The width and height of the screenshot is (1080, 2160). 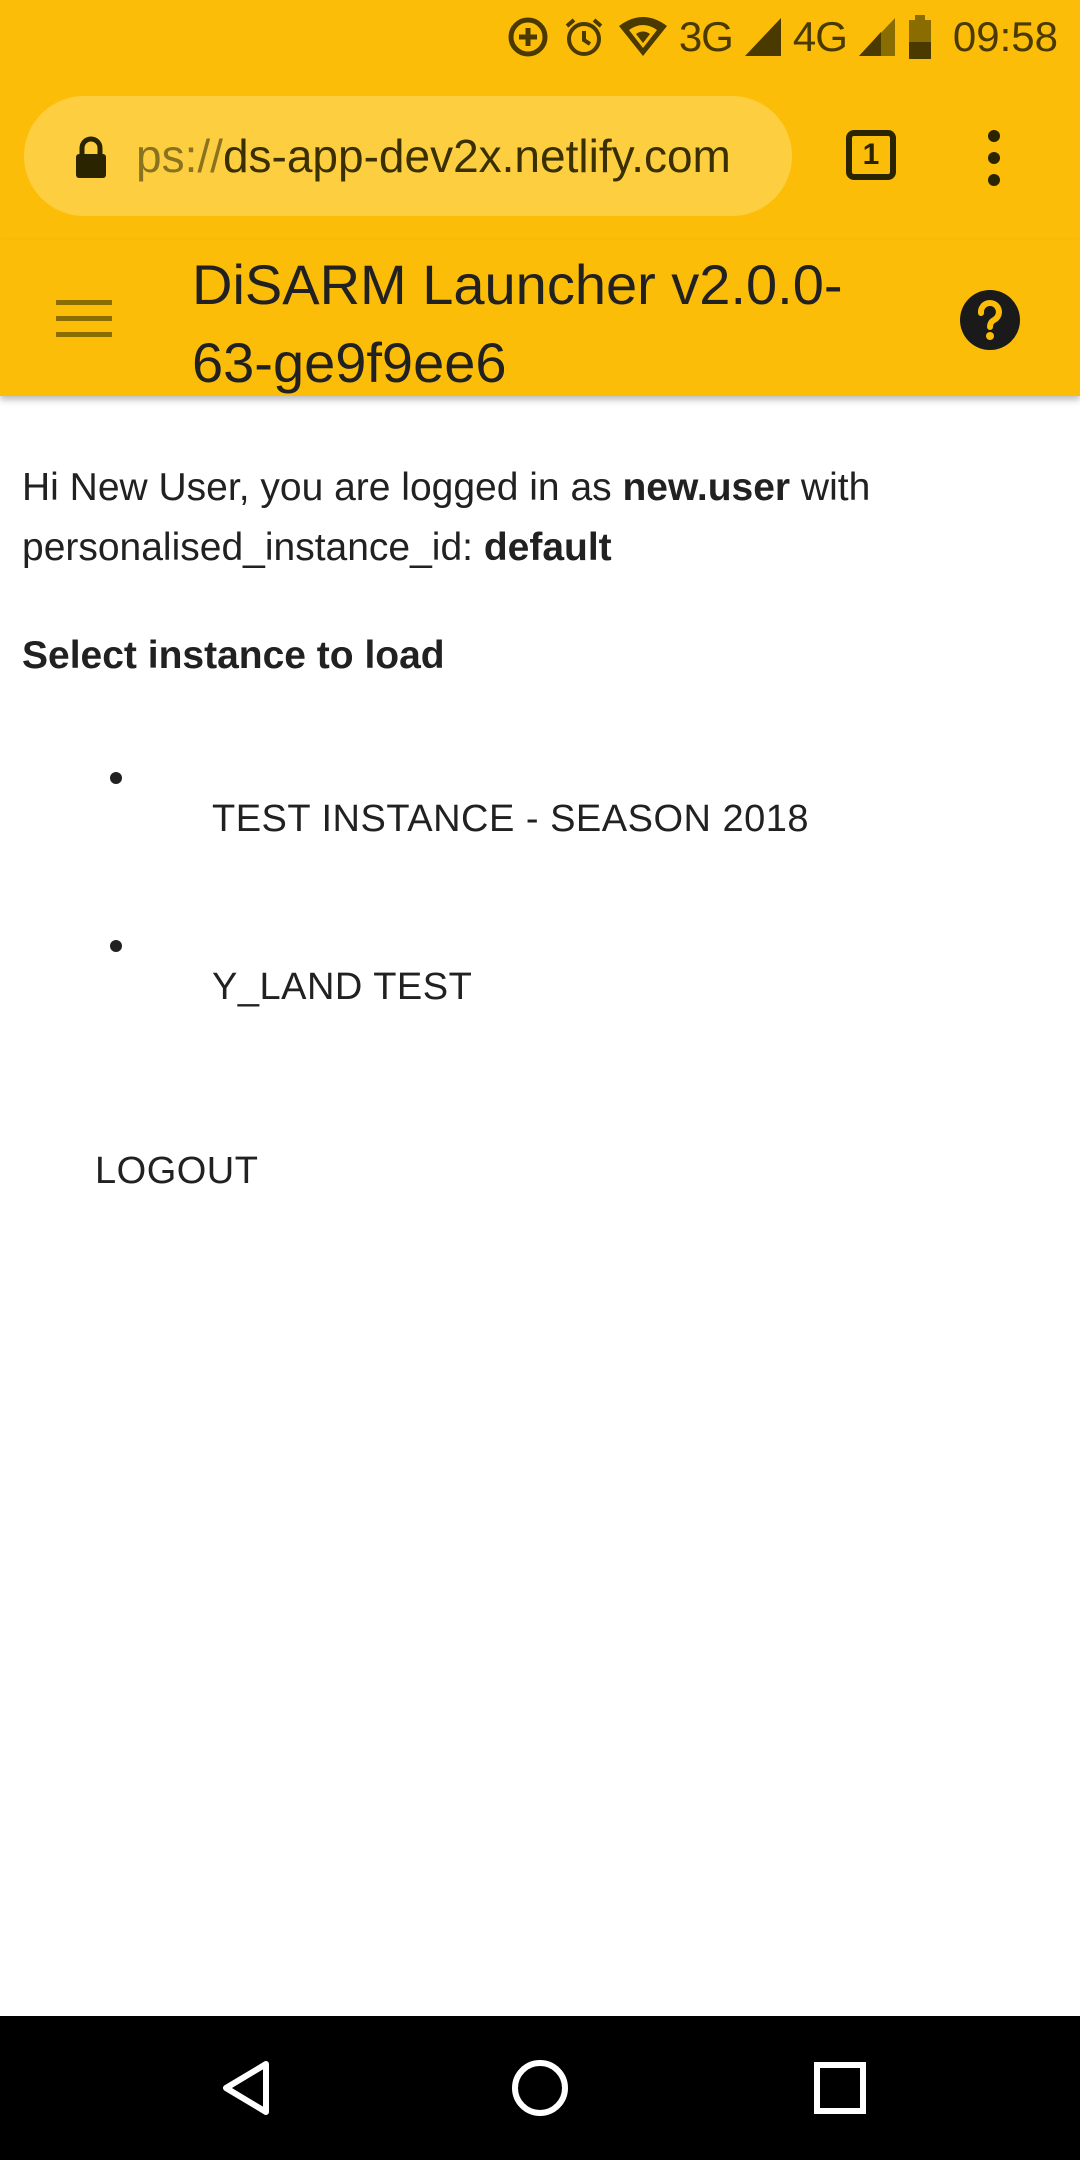 What do you see at coordinates (820, 36) in the screenshot?
I see `network-type-4g: 4G` at bounding box center [820, 36].